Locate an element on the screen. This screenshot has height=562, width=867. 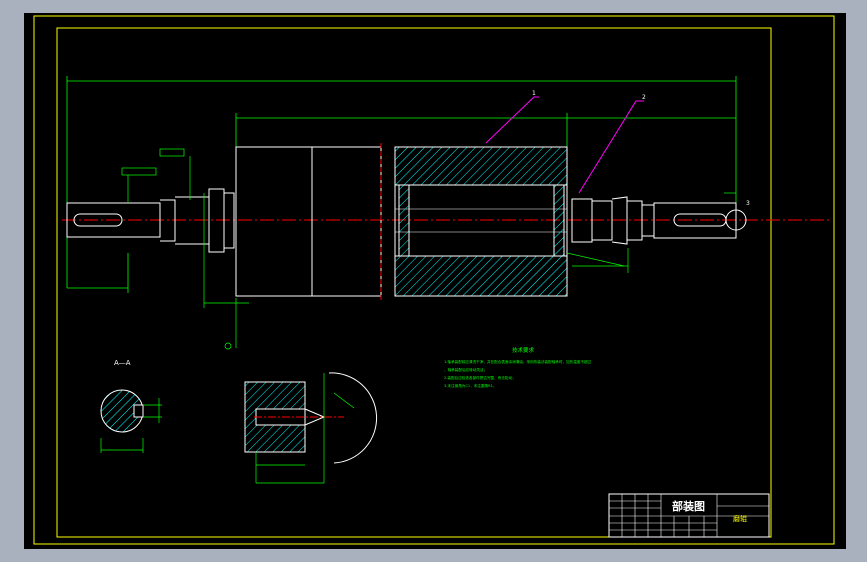
part-name: 磨辊 is located at coordinates (740, 518).